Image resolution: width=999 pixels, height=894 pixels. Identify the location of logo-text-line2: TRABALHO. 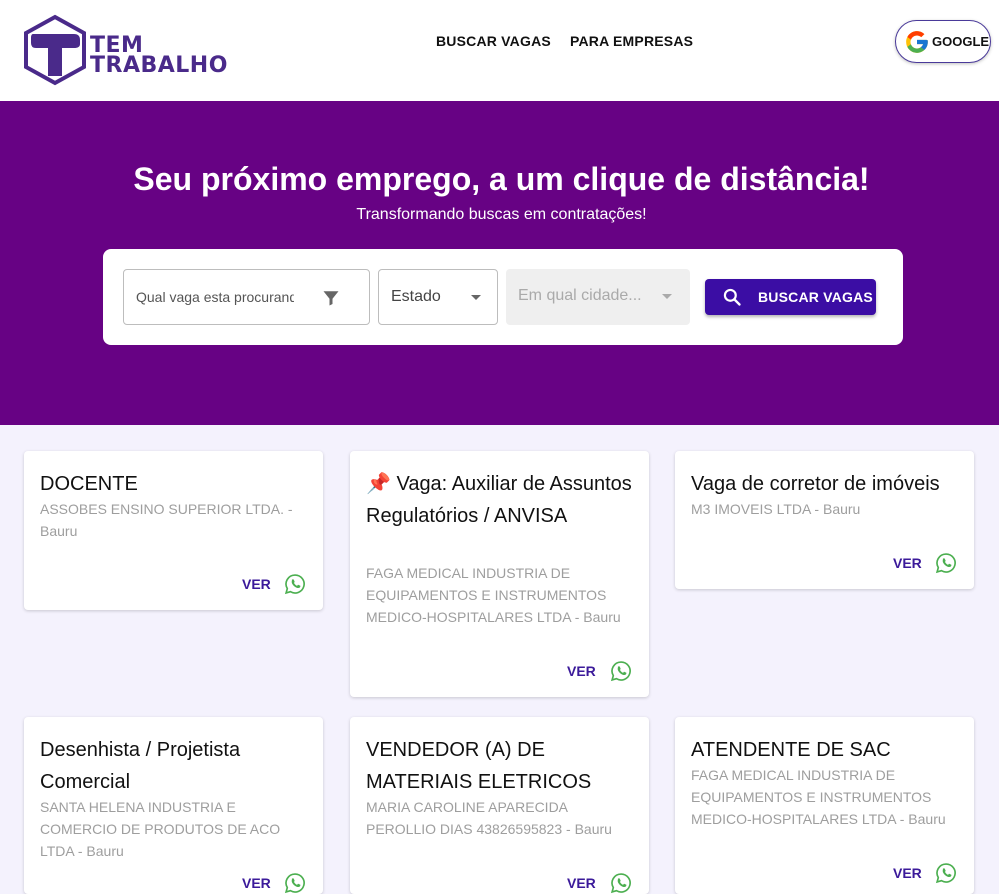
(159, 65).